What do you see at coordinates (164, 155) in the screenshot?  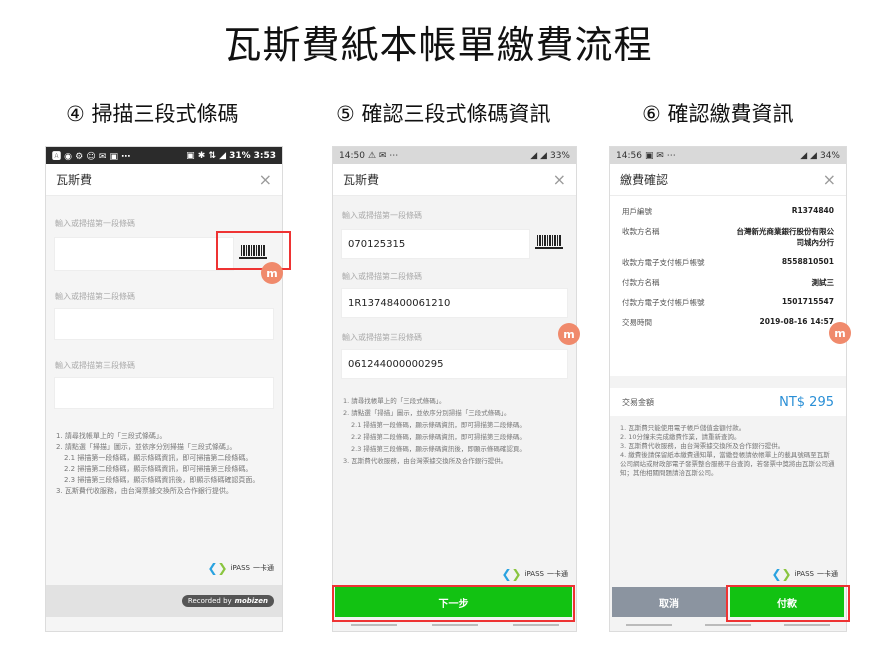 I see `status-bar: 🅰 ◉ ⚙ ☺ ✉ ▣ ⋯ ▣ ✱ ⇅ ◢ 31% 3:53` at bounding box center [164, 155].